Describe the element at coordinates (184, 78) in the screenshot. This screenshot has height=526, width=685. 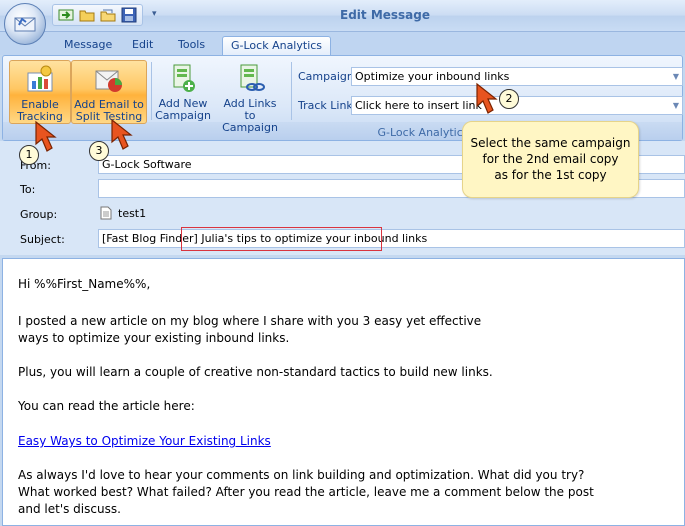
I see `new-campaign-icon` at that location.